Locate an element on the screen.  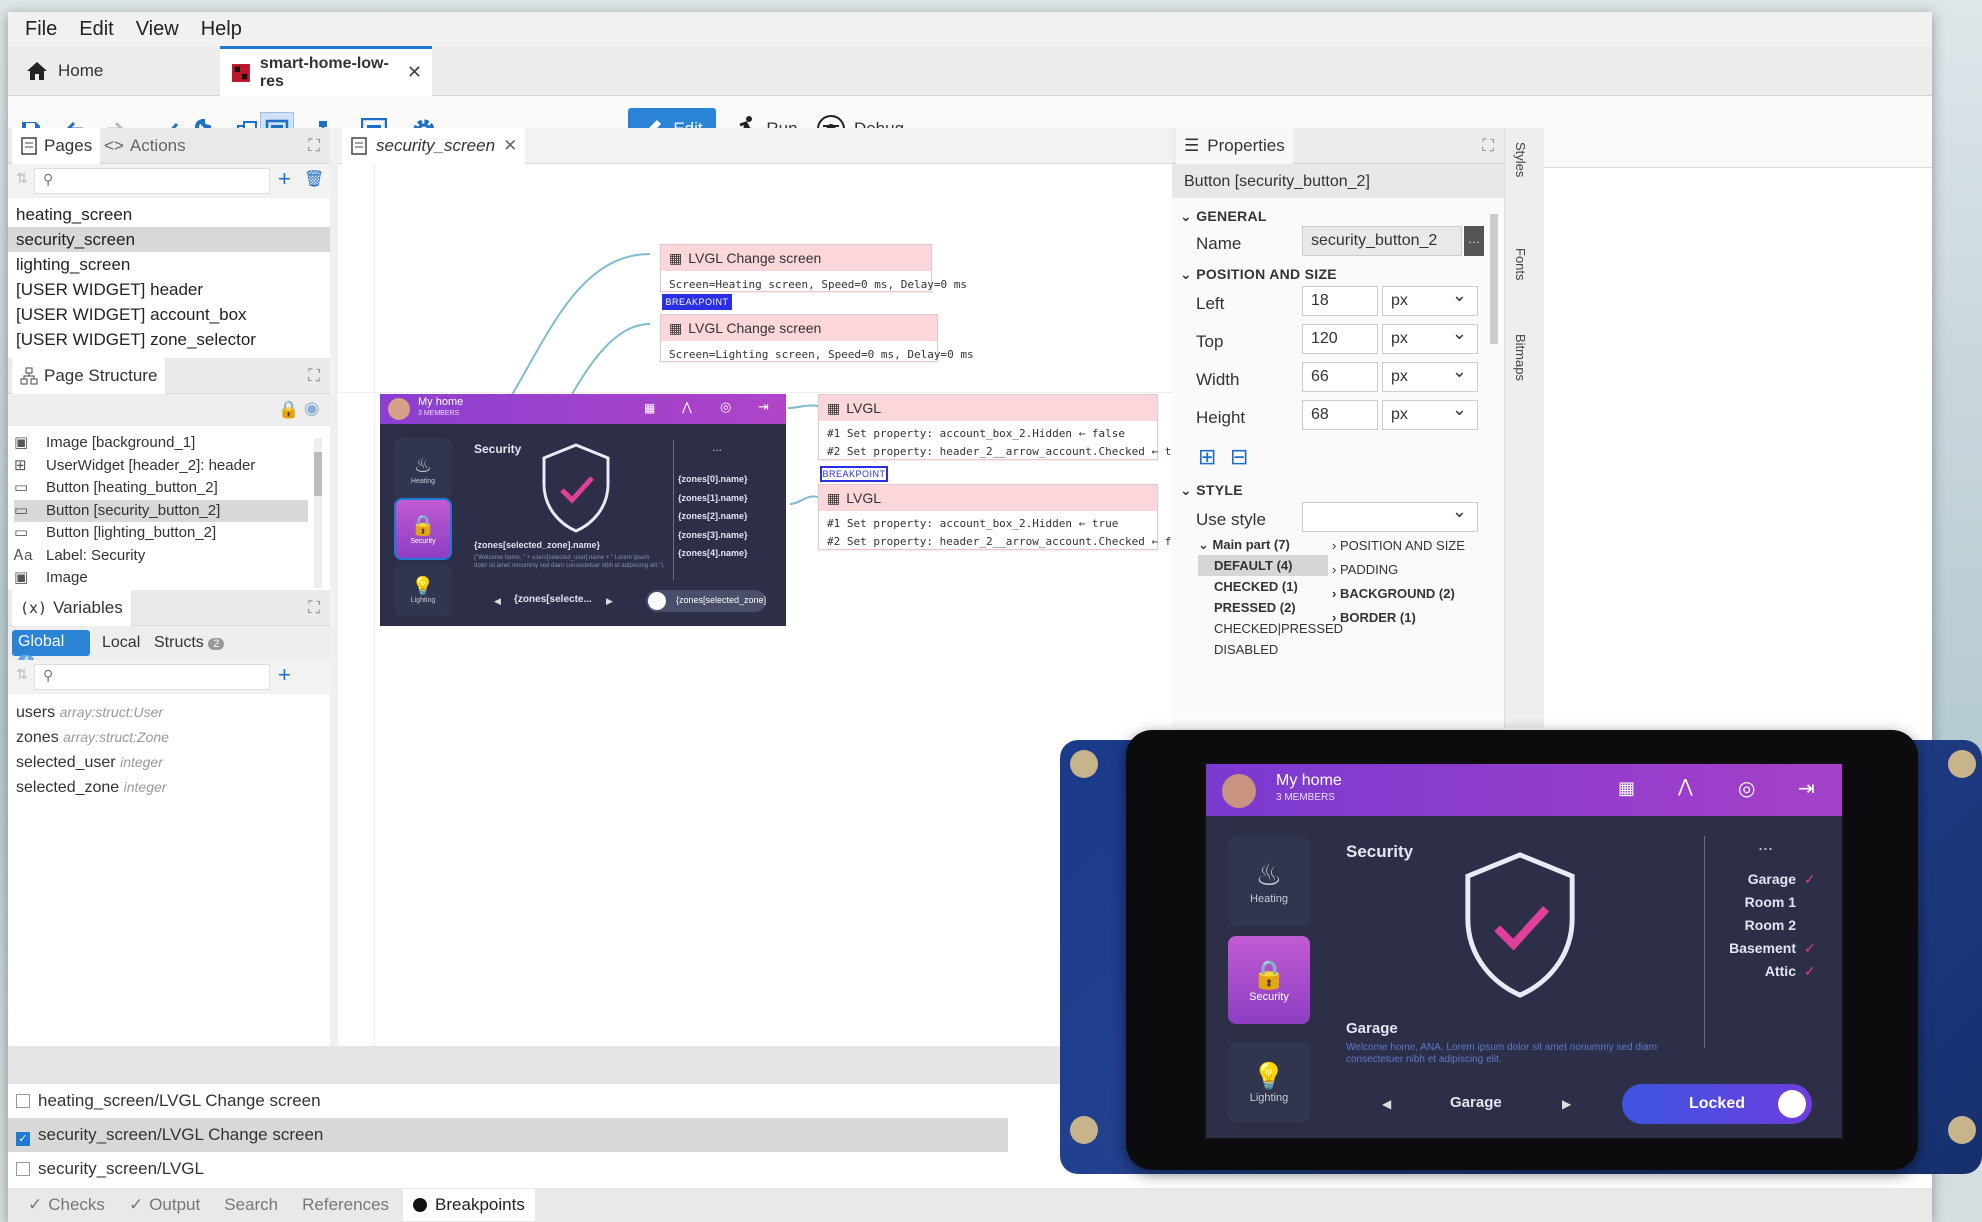
top-field: 120 is located at coordinates (1340, 339).